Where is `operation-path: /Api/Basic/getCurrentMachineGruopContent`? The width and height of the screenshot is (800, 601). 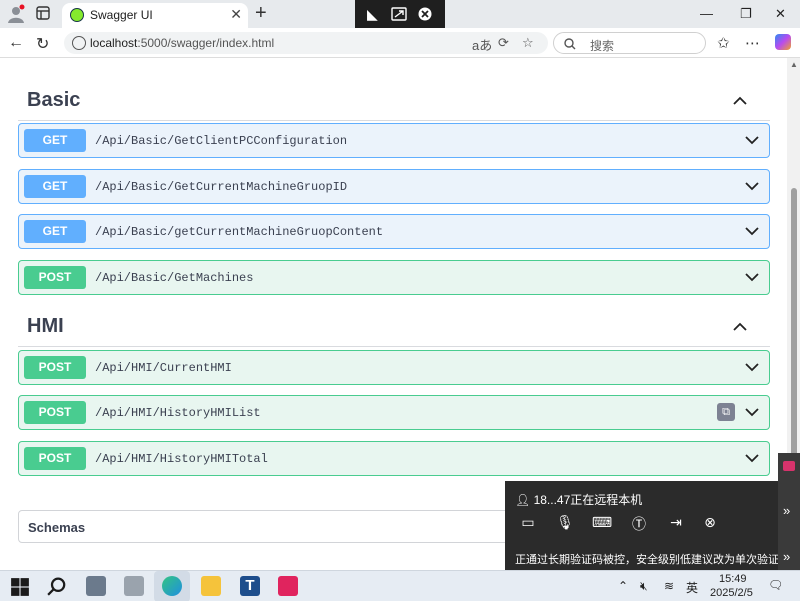 operation-path: /Api/Basic/getCurrentMachineGruopContent is located at coordinates (239, 232).